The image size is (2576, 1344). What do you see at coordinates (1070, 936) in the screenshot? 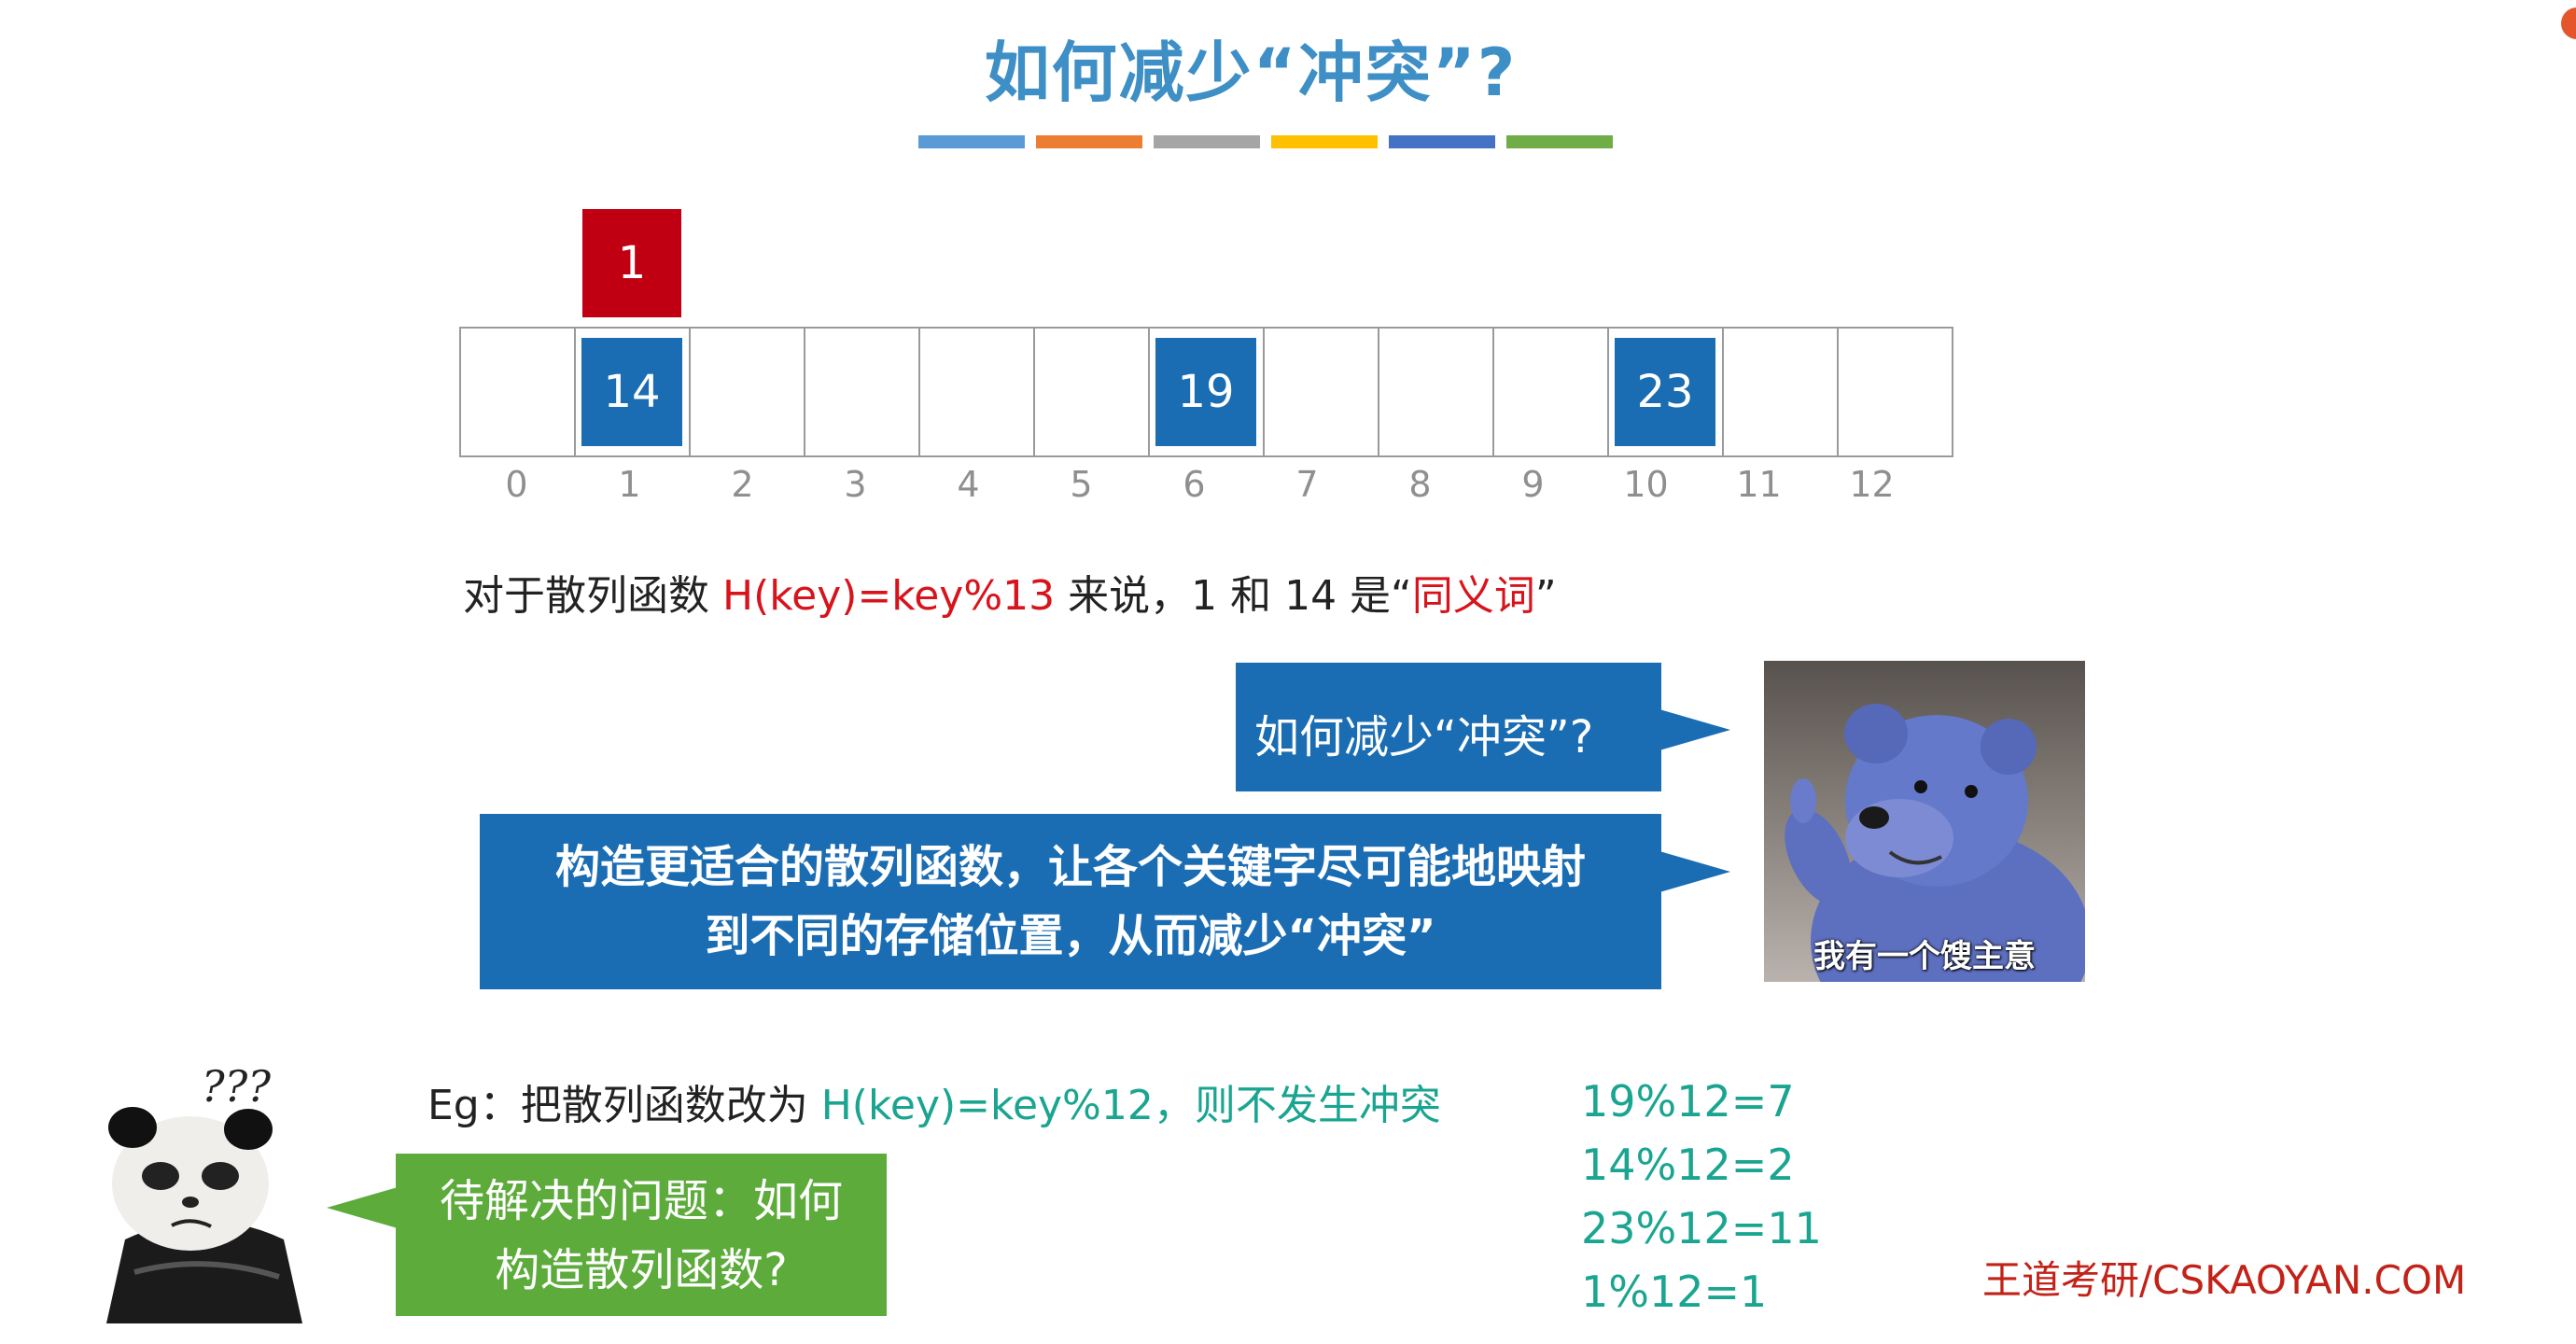
I see `answer-line-2: 到不同的存储位置，从而减少“冲突”` at bounding box center [1070, 936].